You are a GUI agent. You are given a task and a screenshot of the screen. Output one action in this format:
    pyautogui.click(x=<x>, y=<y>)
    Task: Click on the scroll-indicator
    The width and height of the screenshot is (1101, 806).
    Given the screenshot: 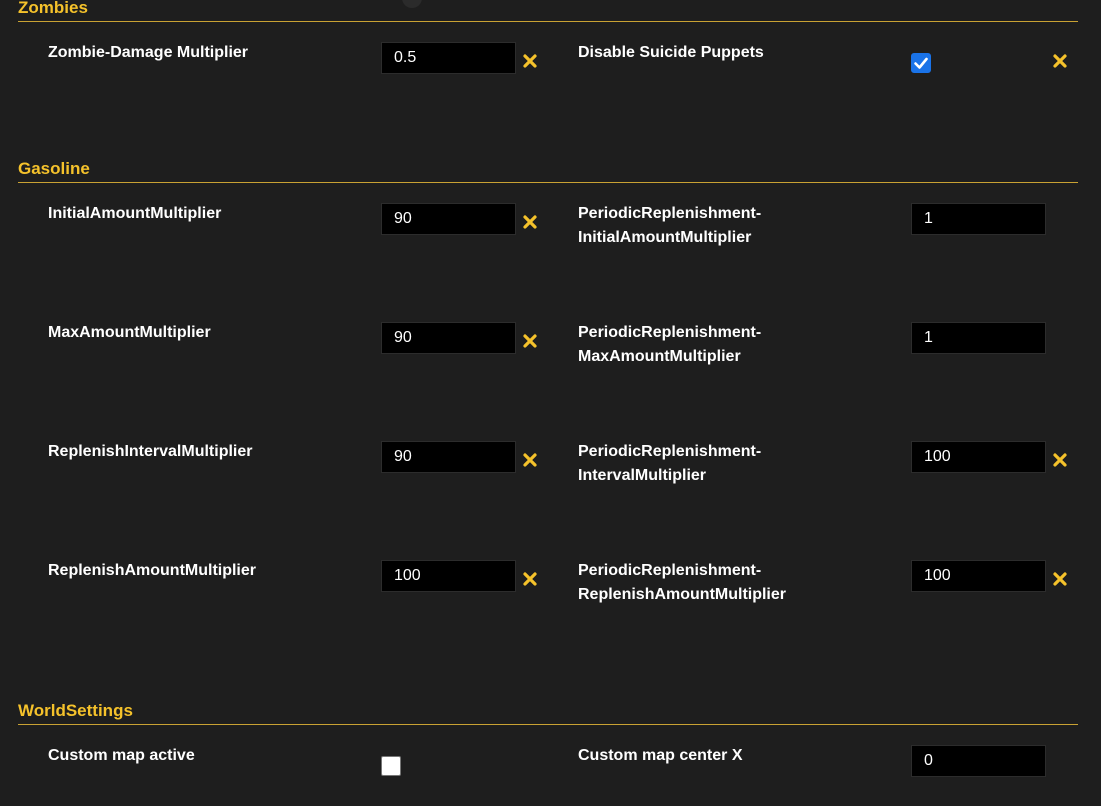 What is the action you would take?
    pyautogui.click(x=412, y=4)
    